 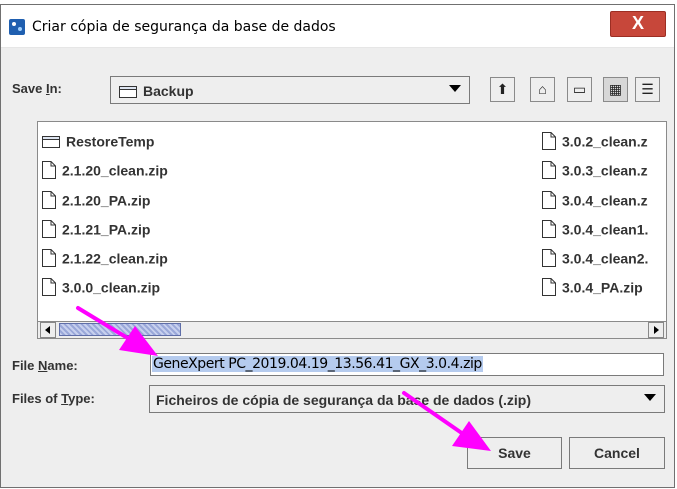 What do you see at coordinates (45, 365) in the screenshot?
I see `file-name-label: File Name:` at bounding box center [45, 365].